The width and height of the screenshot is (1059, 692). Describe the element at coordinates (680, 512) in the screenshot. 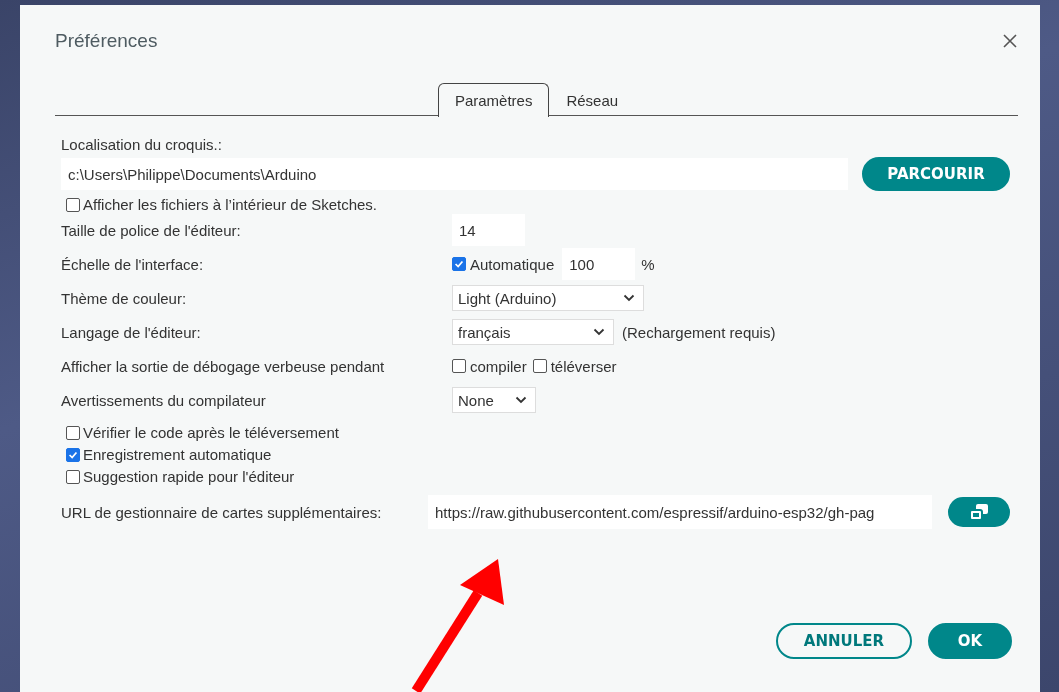

I see `board-url-field: https://raw.githubusercontent.com/espressif/arduino-esp32/gh-pag` at that location.